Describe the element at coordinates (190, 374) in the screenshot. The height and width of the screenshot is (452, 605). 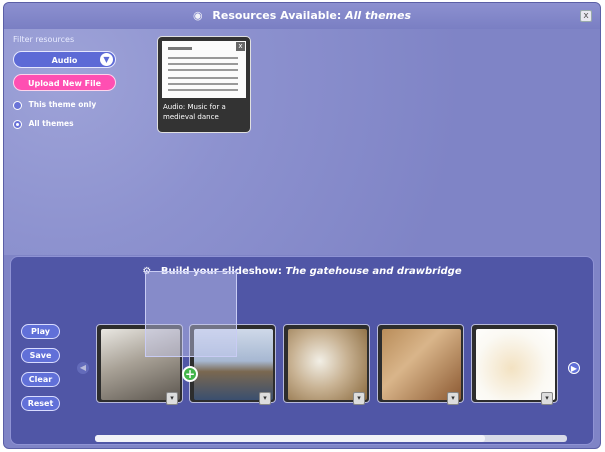
I see `add-icon: +` at that location.